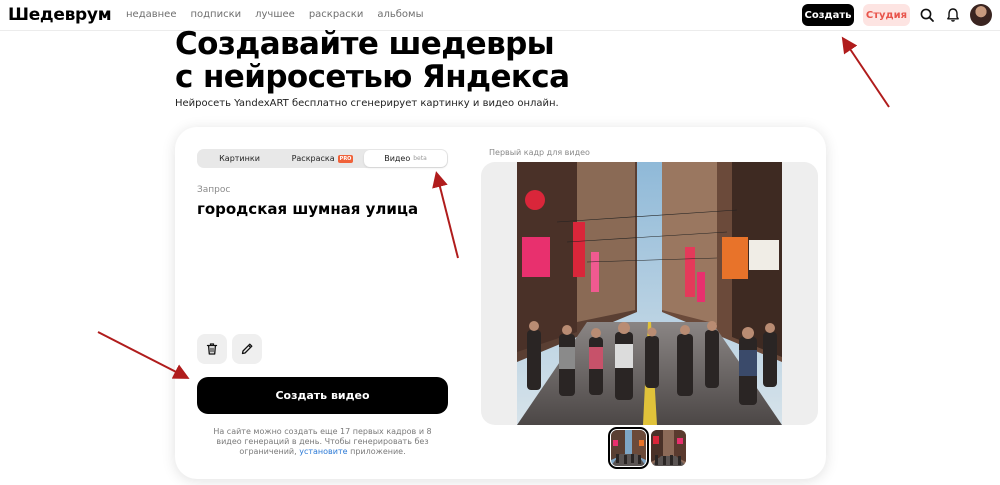 The image size is (1000, 485). I want to click on bell-icon, so click(953, 15).